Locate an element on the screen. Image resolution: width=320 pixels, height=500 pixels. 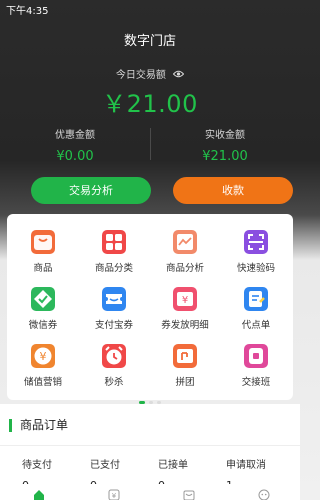
shopping-bag-icon is located at coordinates (43, 242).